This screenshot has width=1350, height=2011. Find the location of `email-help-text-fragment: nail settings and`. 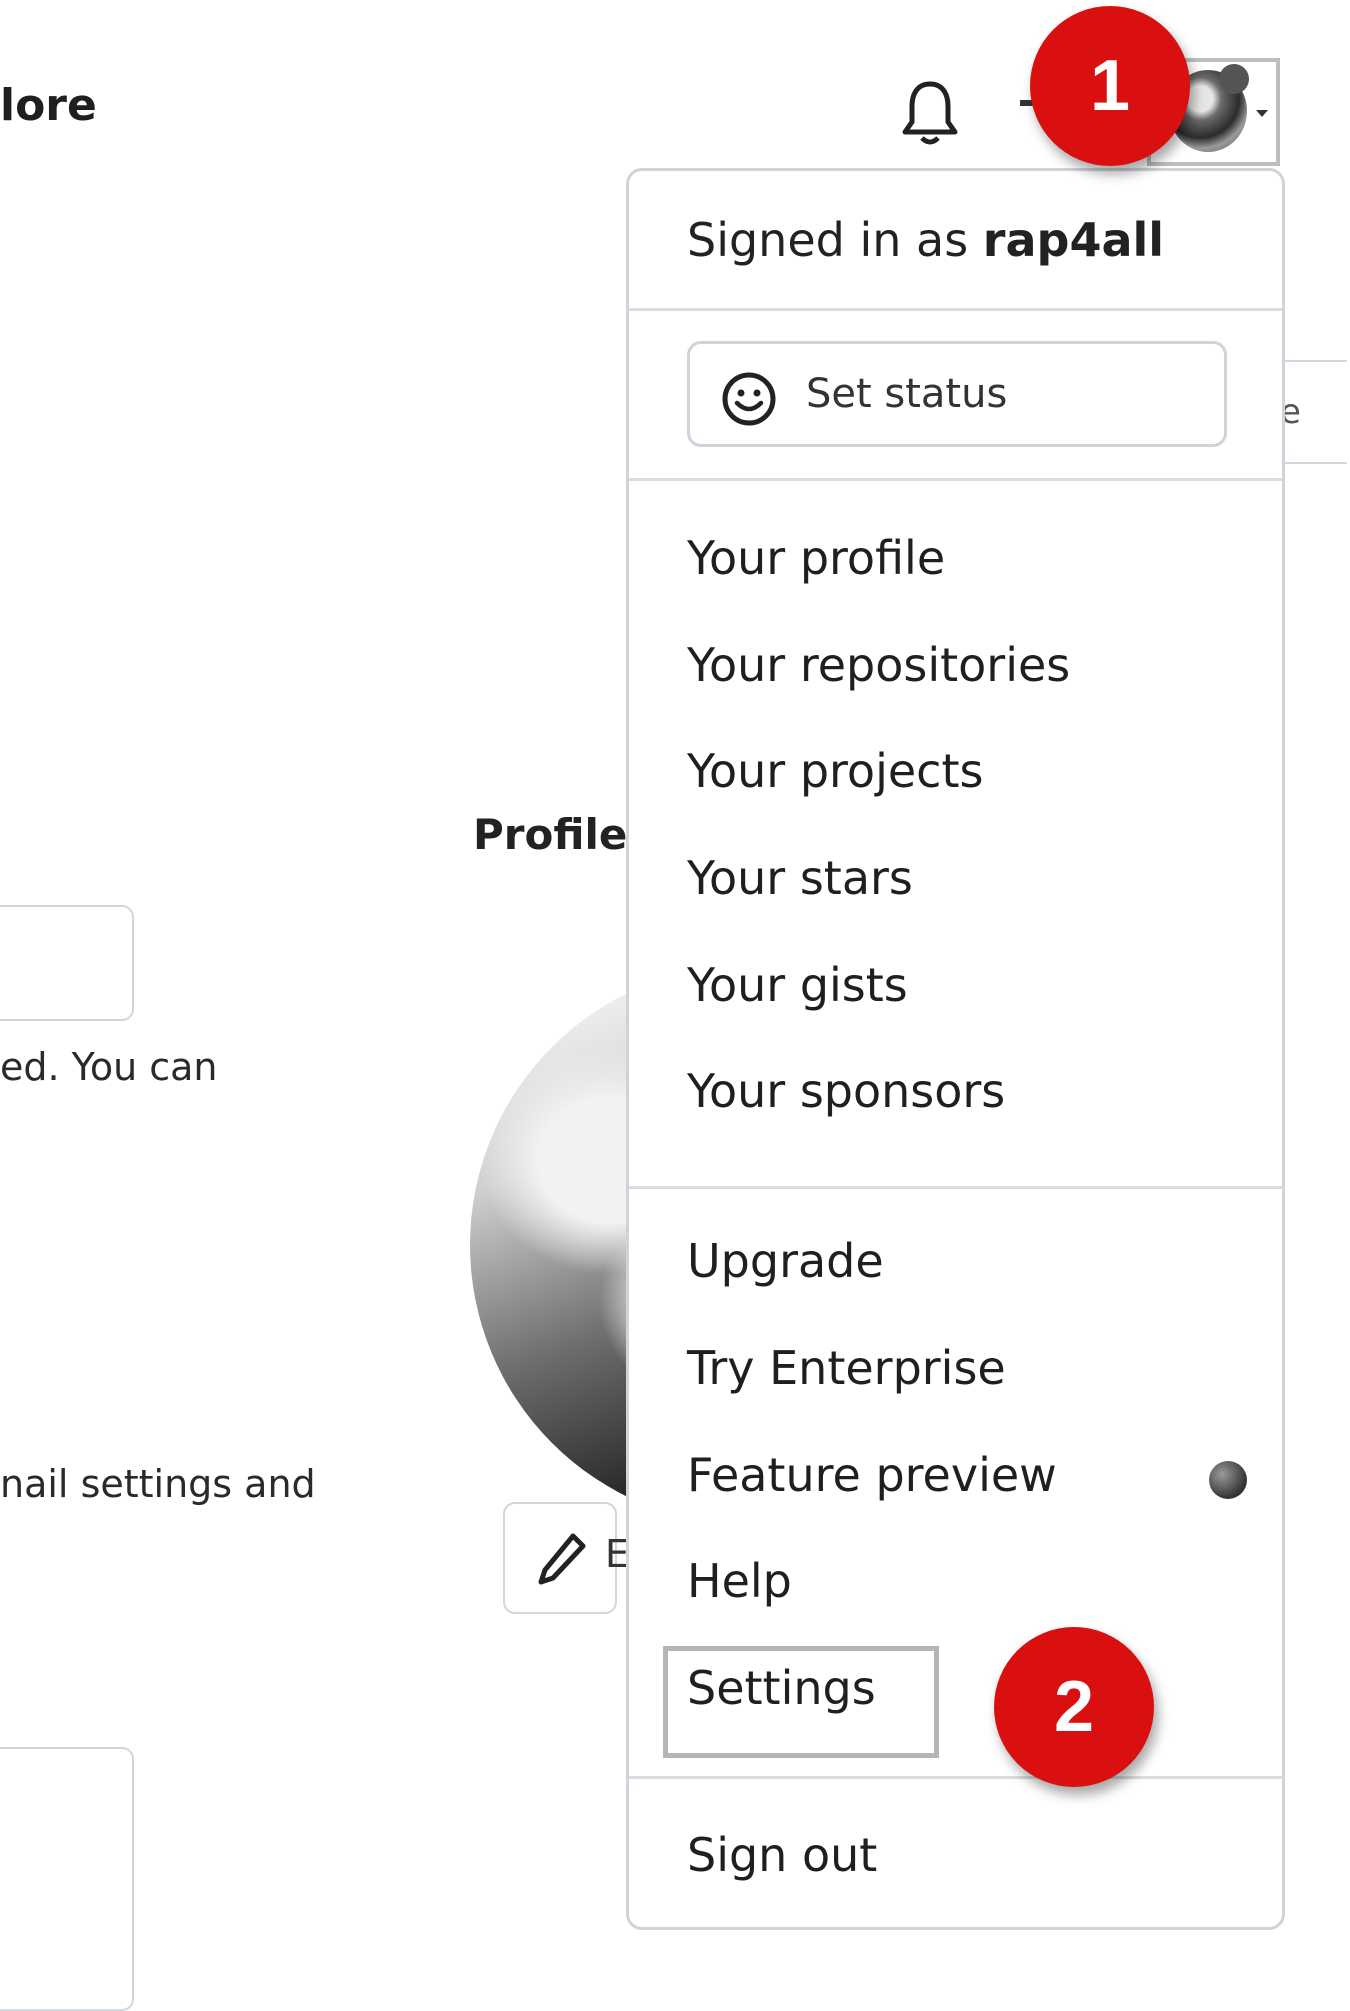

email-help-text-fragment: nail settings and is located at coordinates (158, 1484).